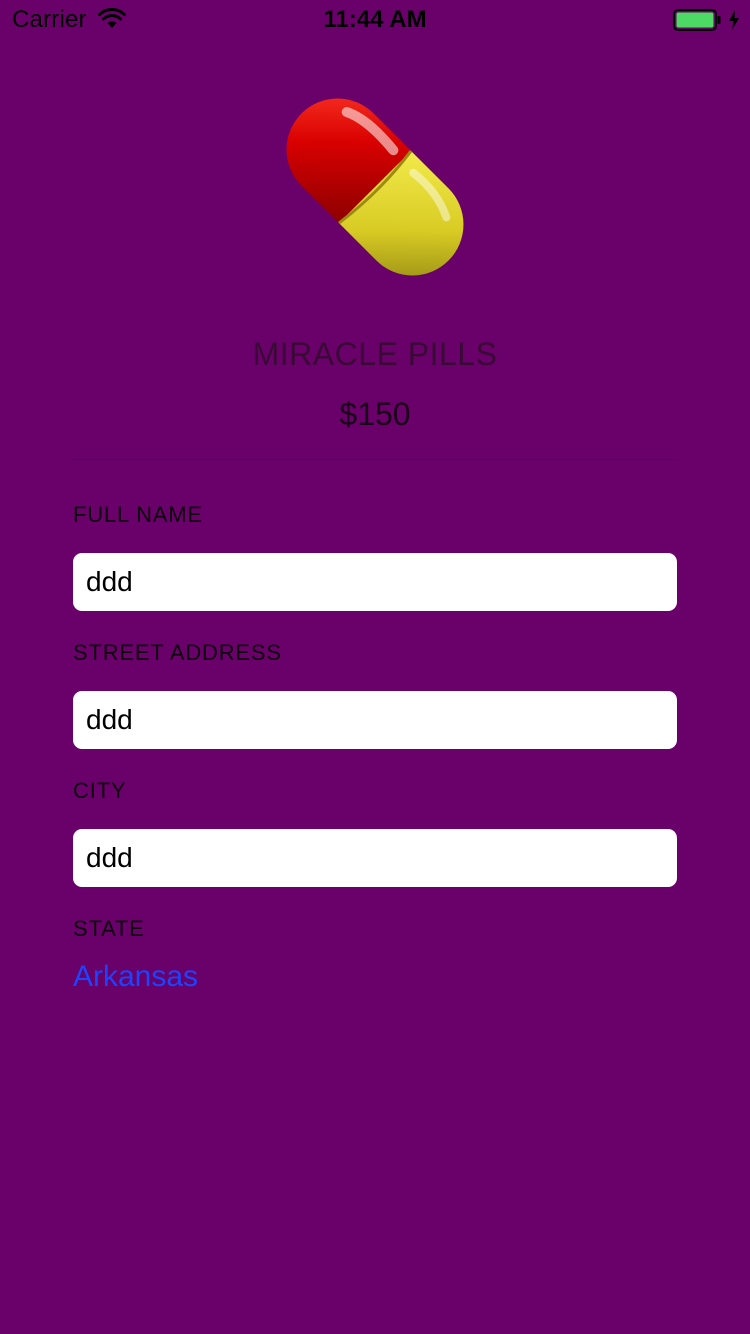 The height and width of the screenshot is (1334, 750). I want to click on pill-icon, so click(375, 187).